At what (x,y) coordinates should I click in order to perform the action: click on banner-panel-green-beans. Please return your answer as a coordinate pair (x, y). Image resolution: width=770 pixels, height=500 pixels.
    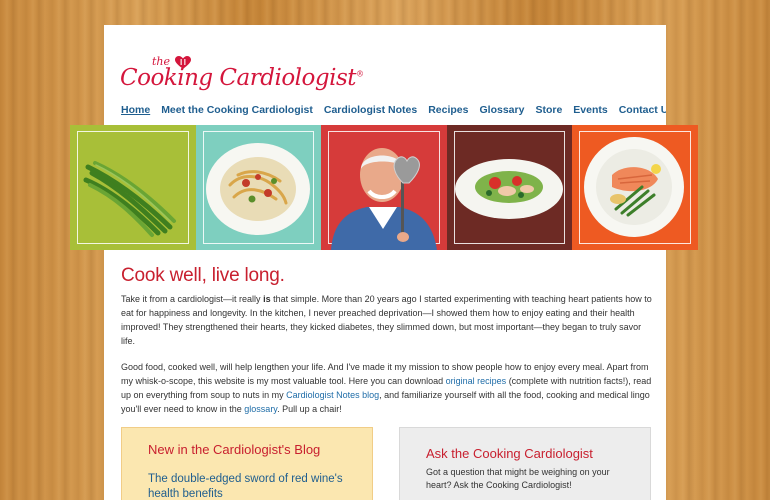
    Looking at the image, I should click on (133, 187).